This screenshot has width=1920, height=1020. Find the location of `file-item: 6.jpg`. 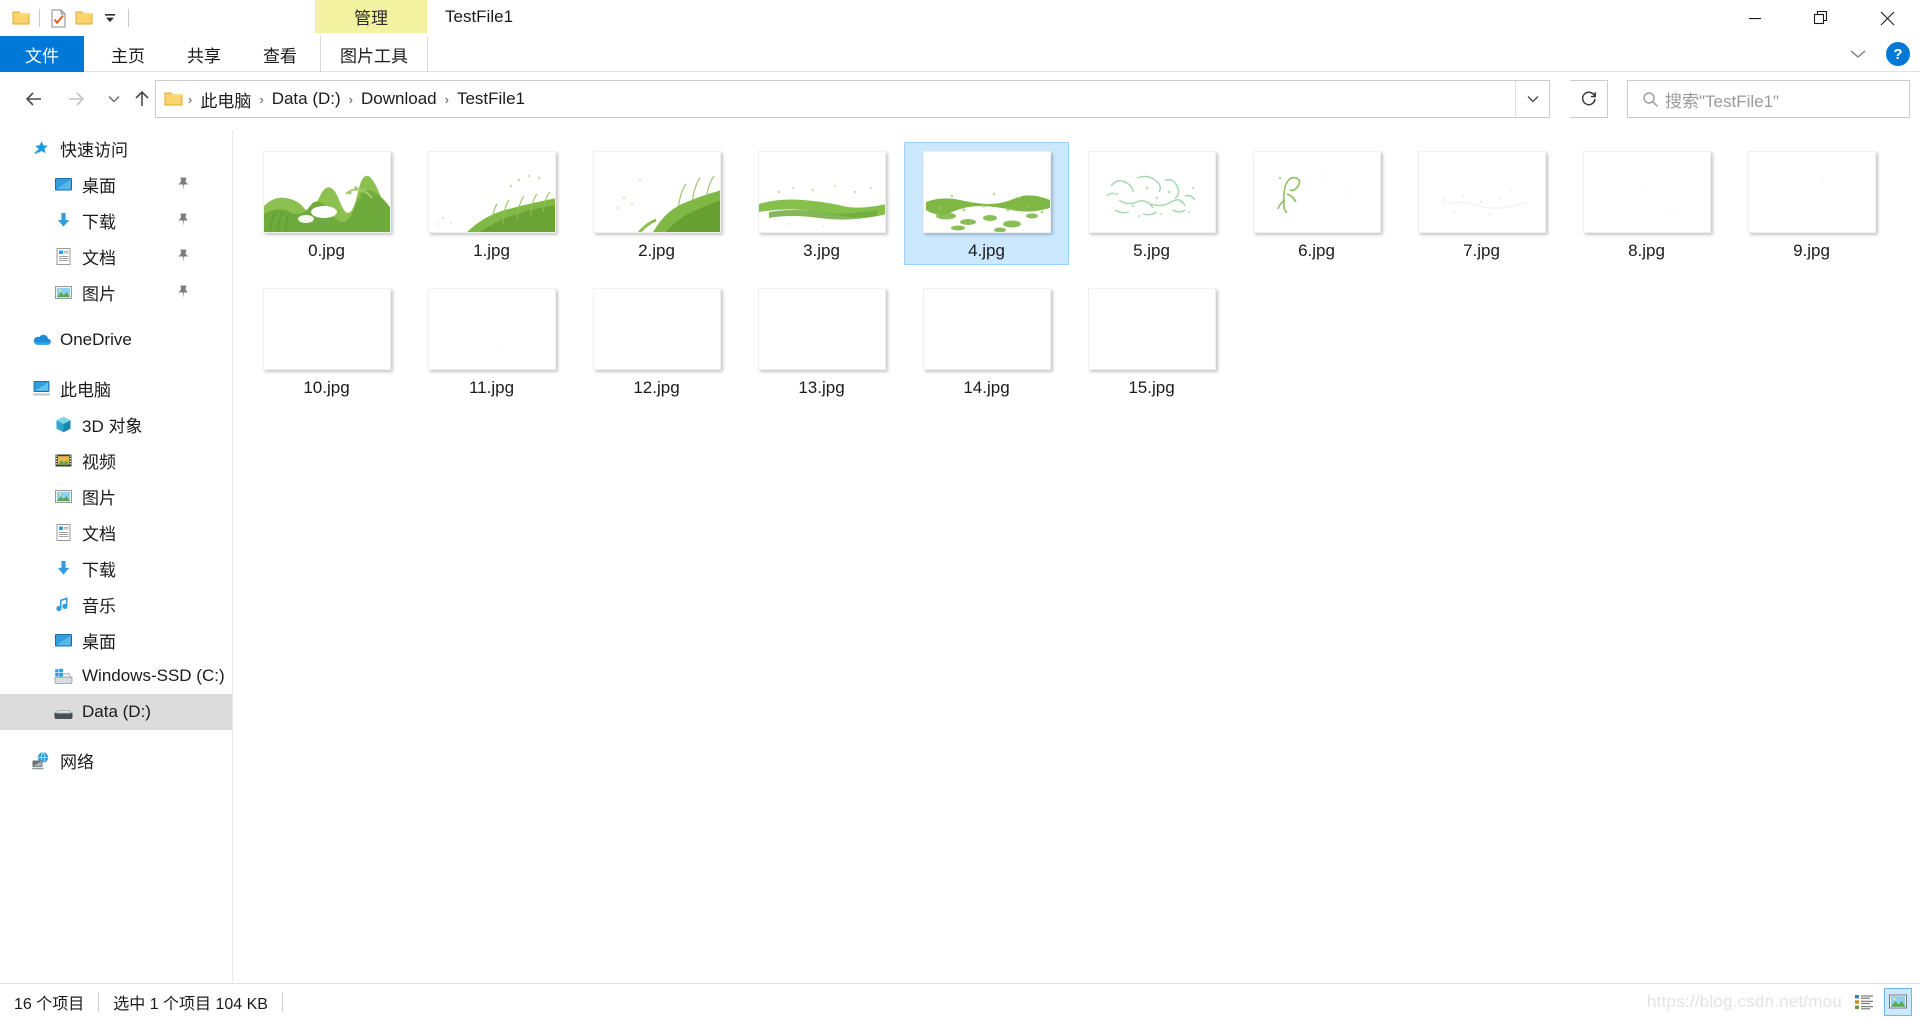

file-item: 6.jpg is located at coordinates (1316, 203).